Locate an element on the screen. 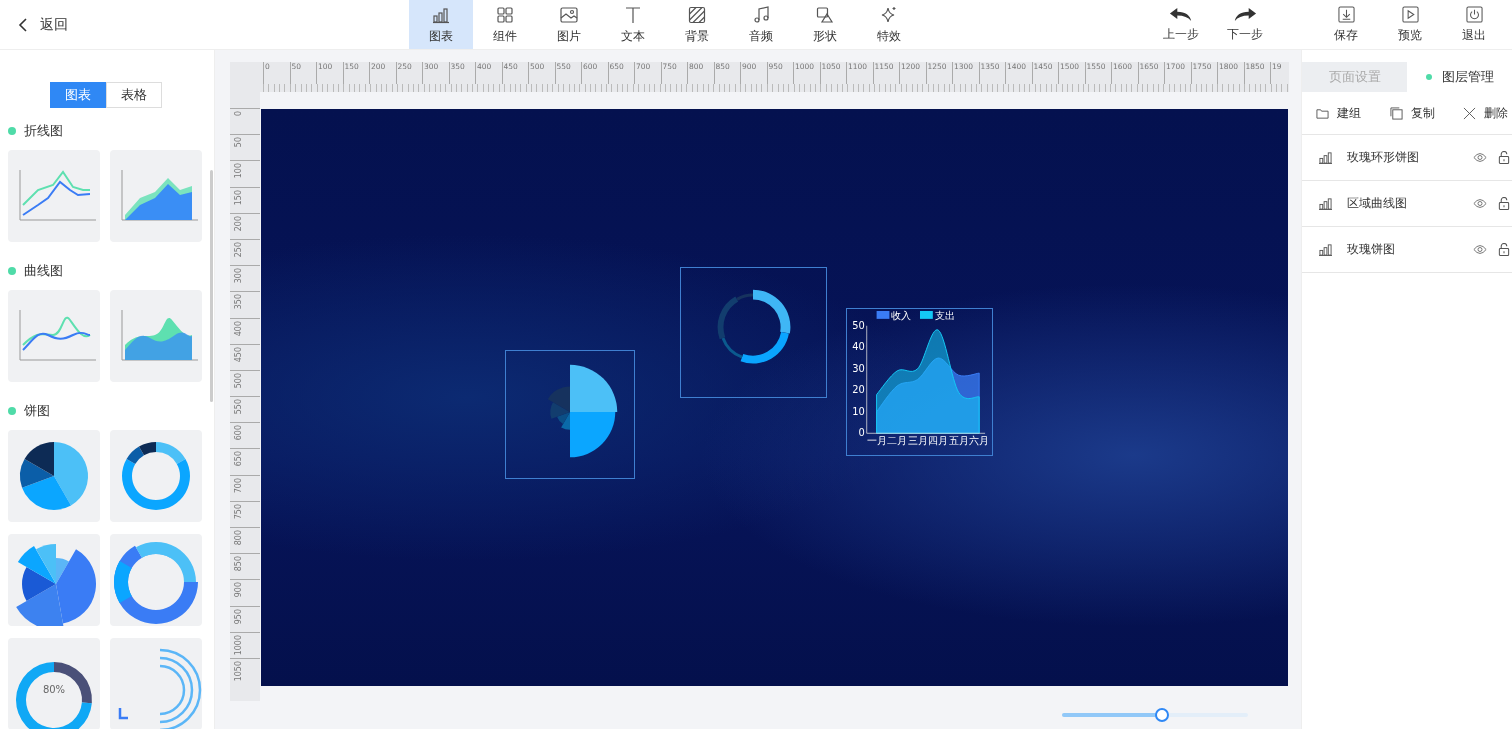 This screenshot has height=729, width=1512. ruler-label: 300 is located at coordinates (238, 276).